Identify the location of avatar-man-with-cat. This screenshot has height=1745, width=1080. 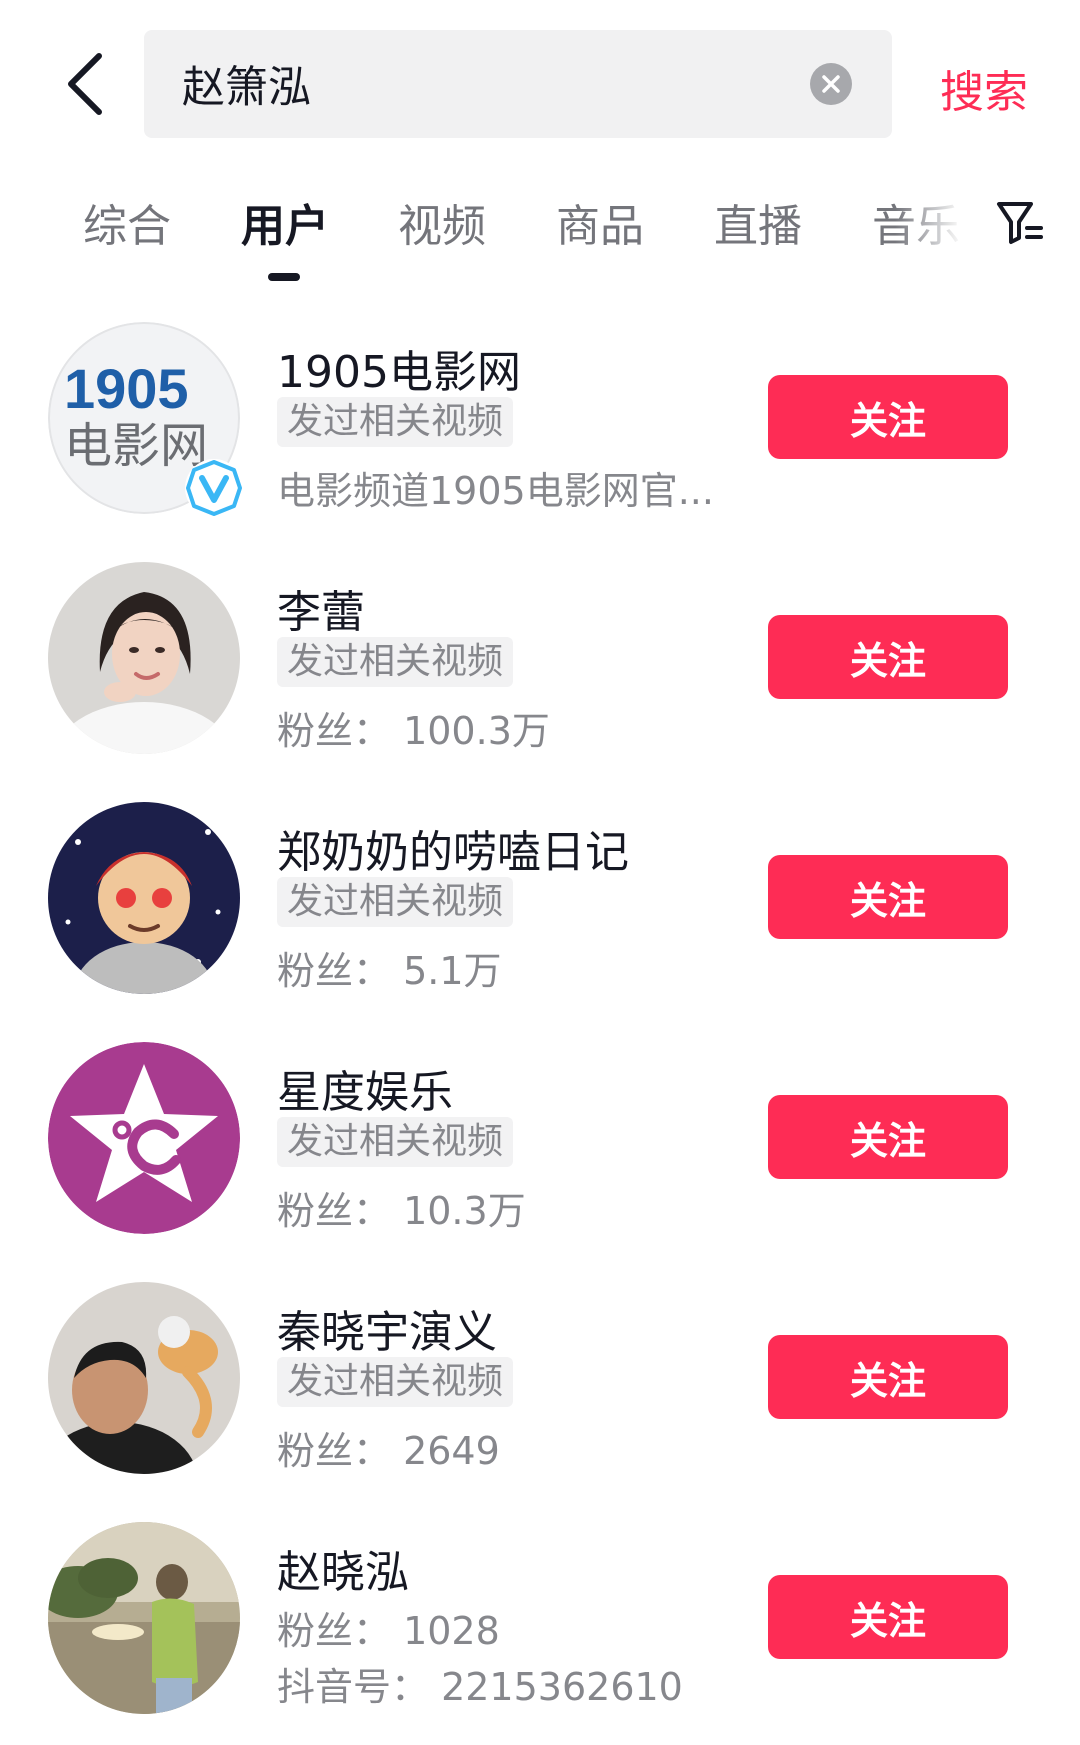
(144, 1378).